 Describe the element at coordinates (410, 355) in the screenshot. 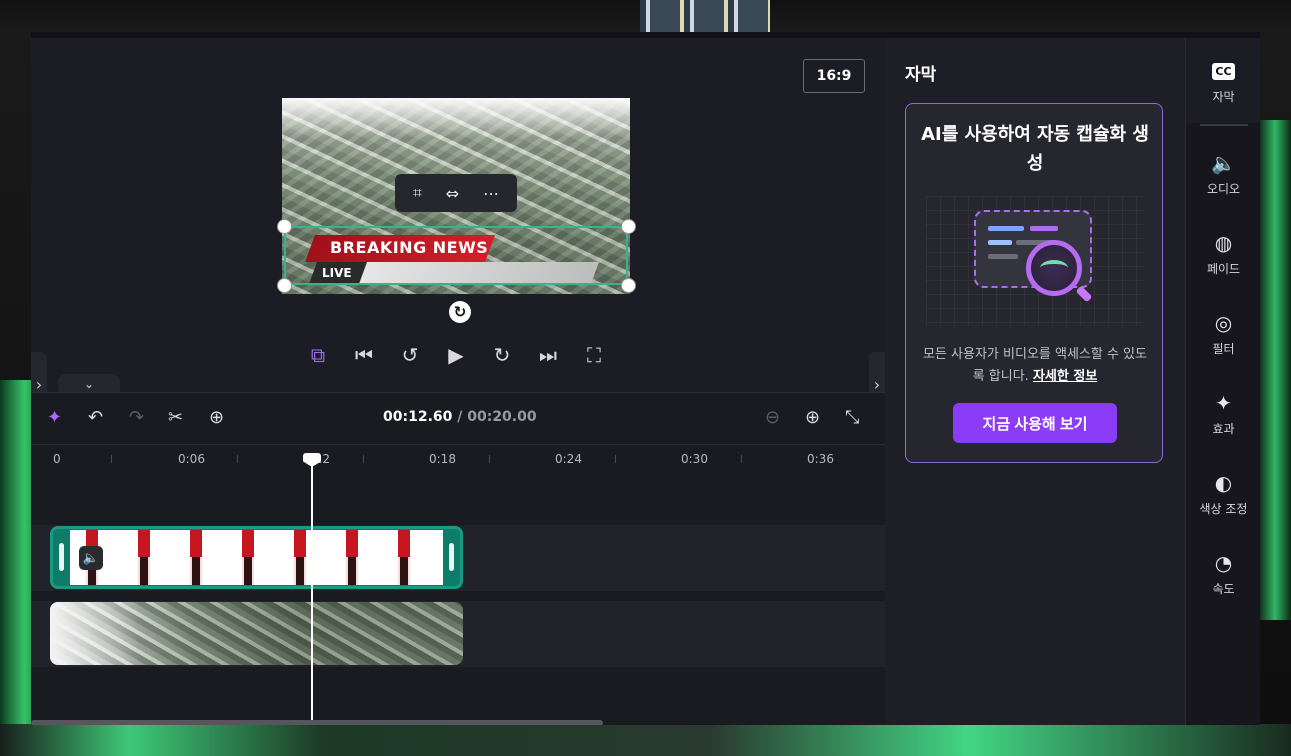

I see `rewind-5-icon: ↺` at that location.